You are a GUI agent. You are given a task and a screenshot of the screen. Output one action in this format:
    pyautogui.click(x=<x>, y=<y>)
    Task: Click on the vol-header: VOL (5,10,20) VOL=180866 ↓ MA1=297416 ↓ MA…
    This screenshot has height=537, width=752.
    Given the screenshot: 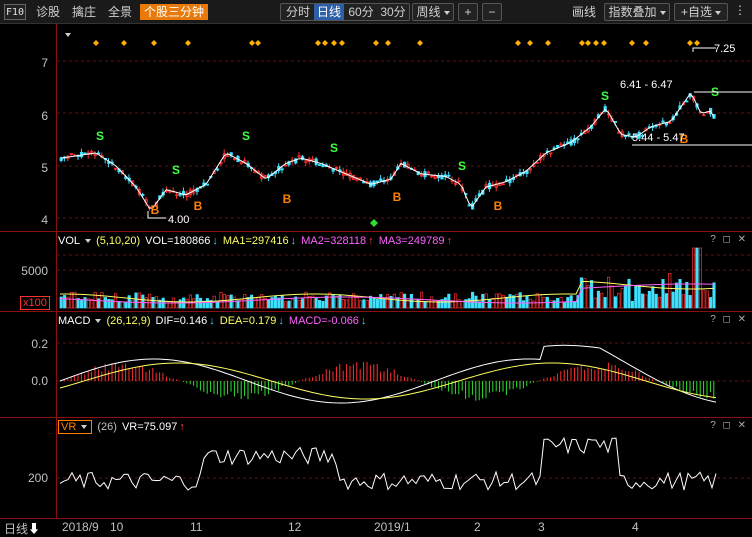 What is the action you would take?
    pyautogui.click(x=256, y=241)
    